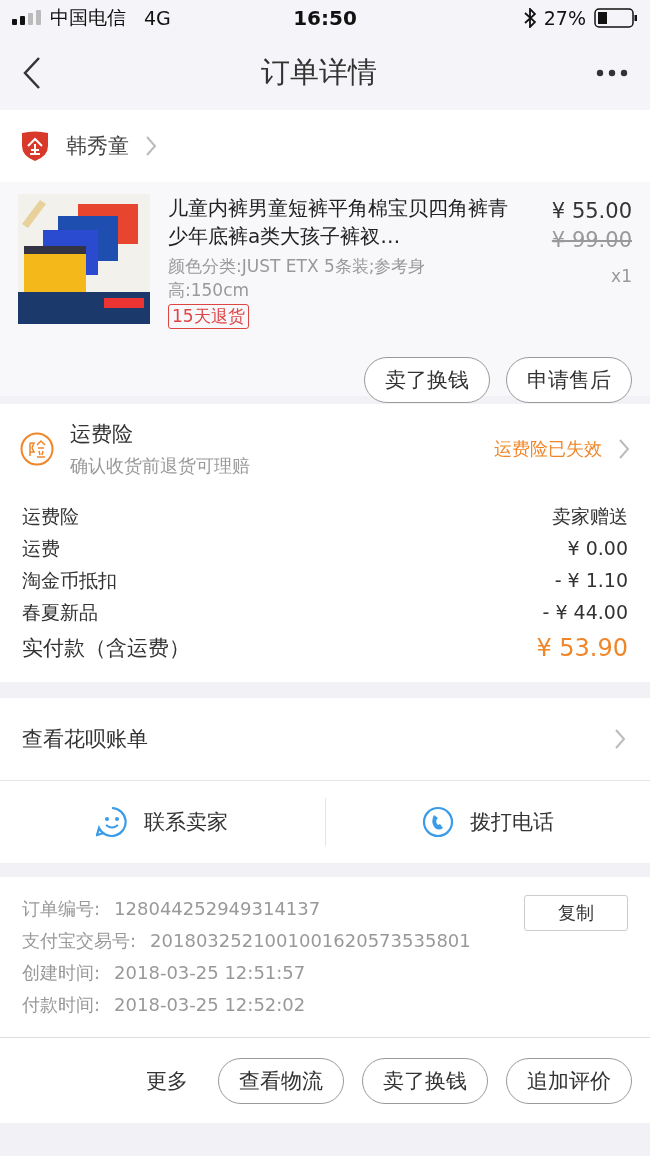  Describe the element at coordinates (69, 580) in the screenshot. I see `fee-label: 淘金币抵扣` at that location.